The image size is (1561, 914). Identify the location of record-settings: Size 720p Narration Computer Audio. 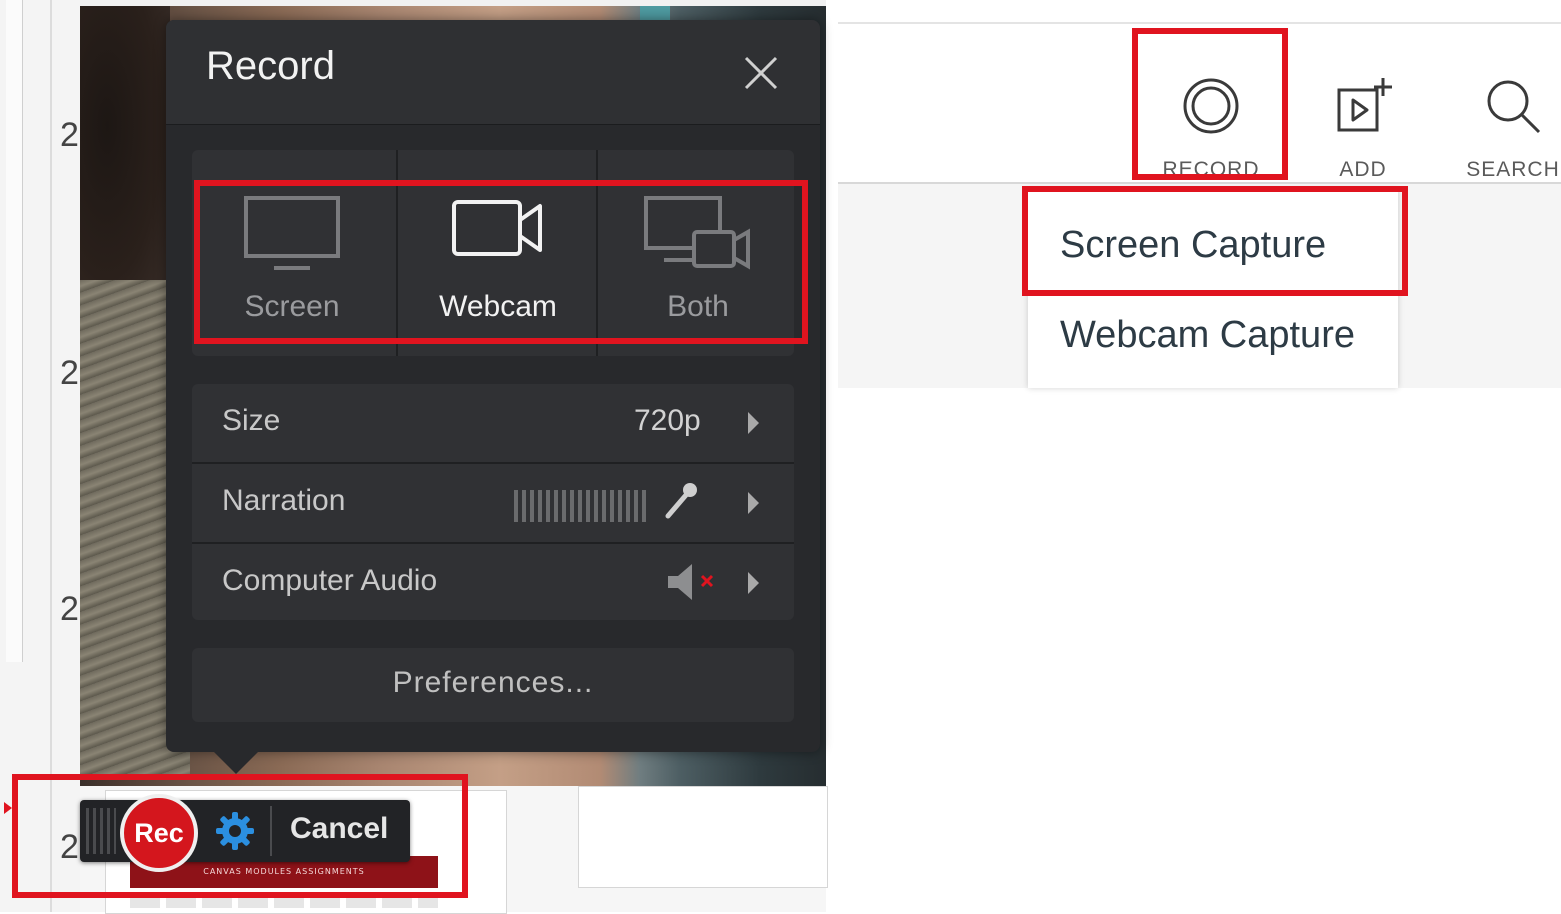
(493, 502).